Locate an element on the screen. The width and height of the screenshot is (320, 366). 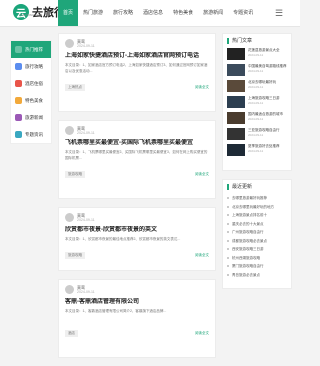
panel-title: 热门文章 is located at coordinates (257, 41).